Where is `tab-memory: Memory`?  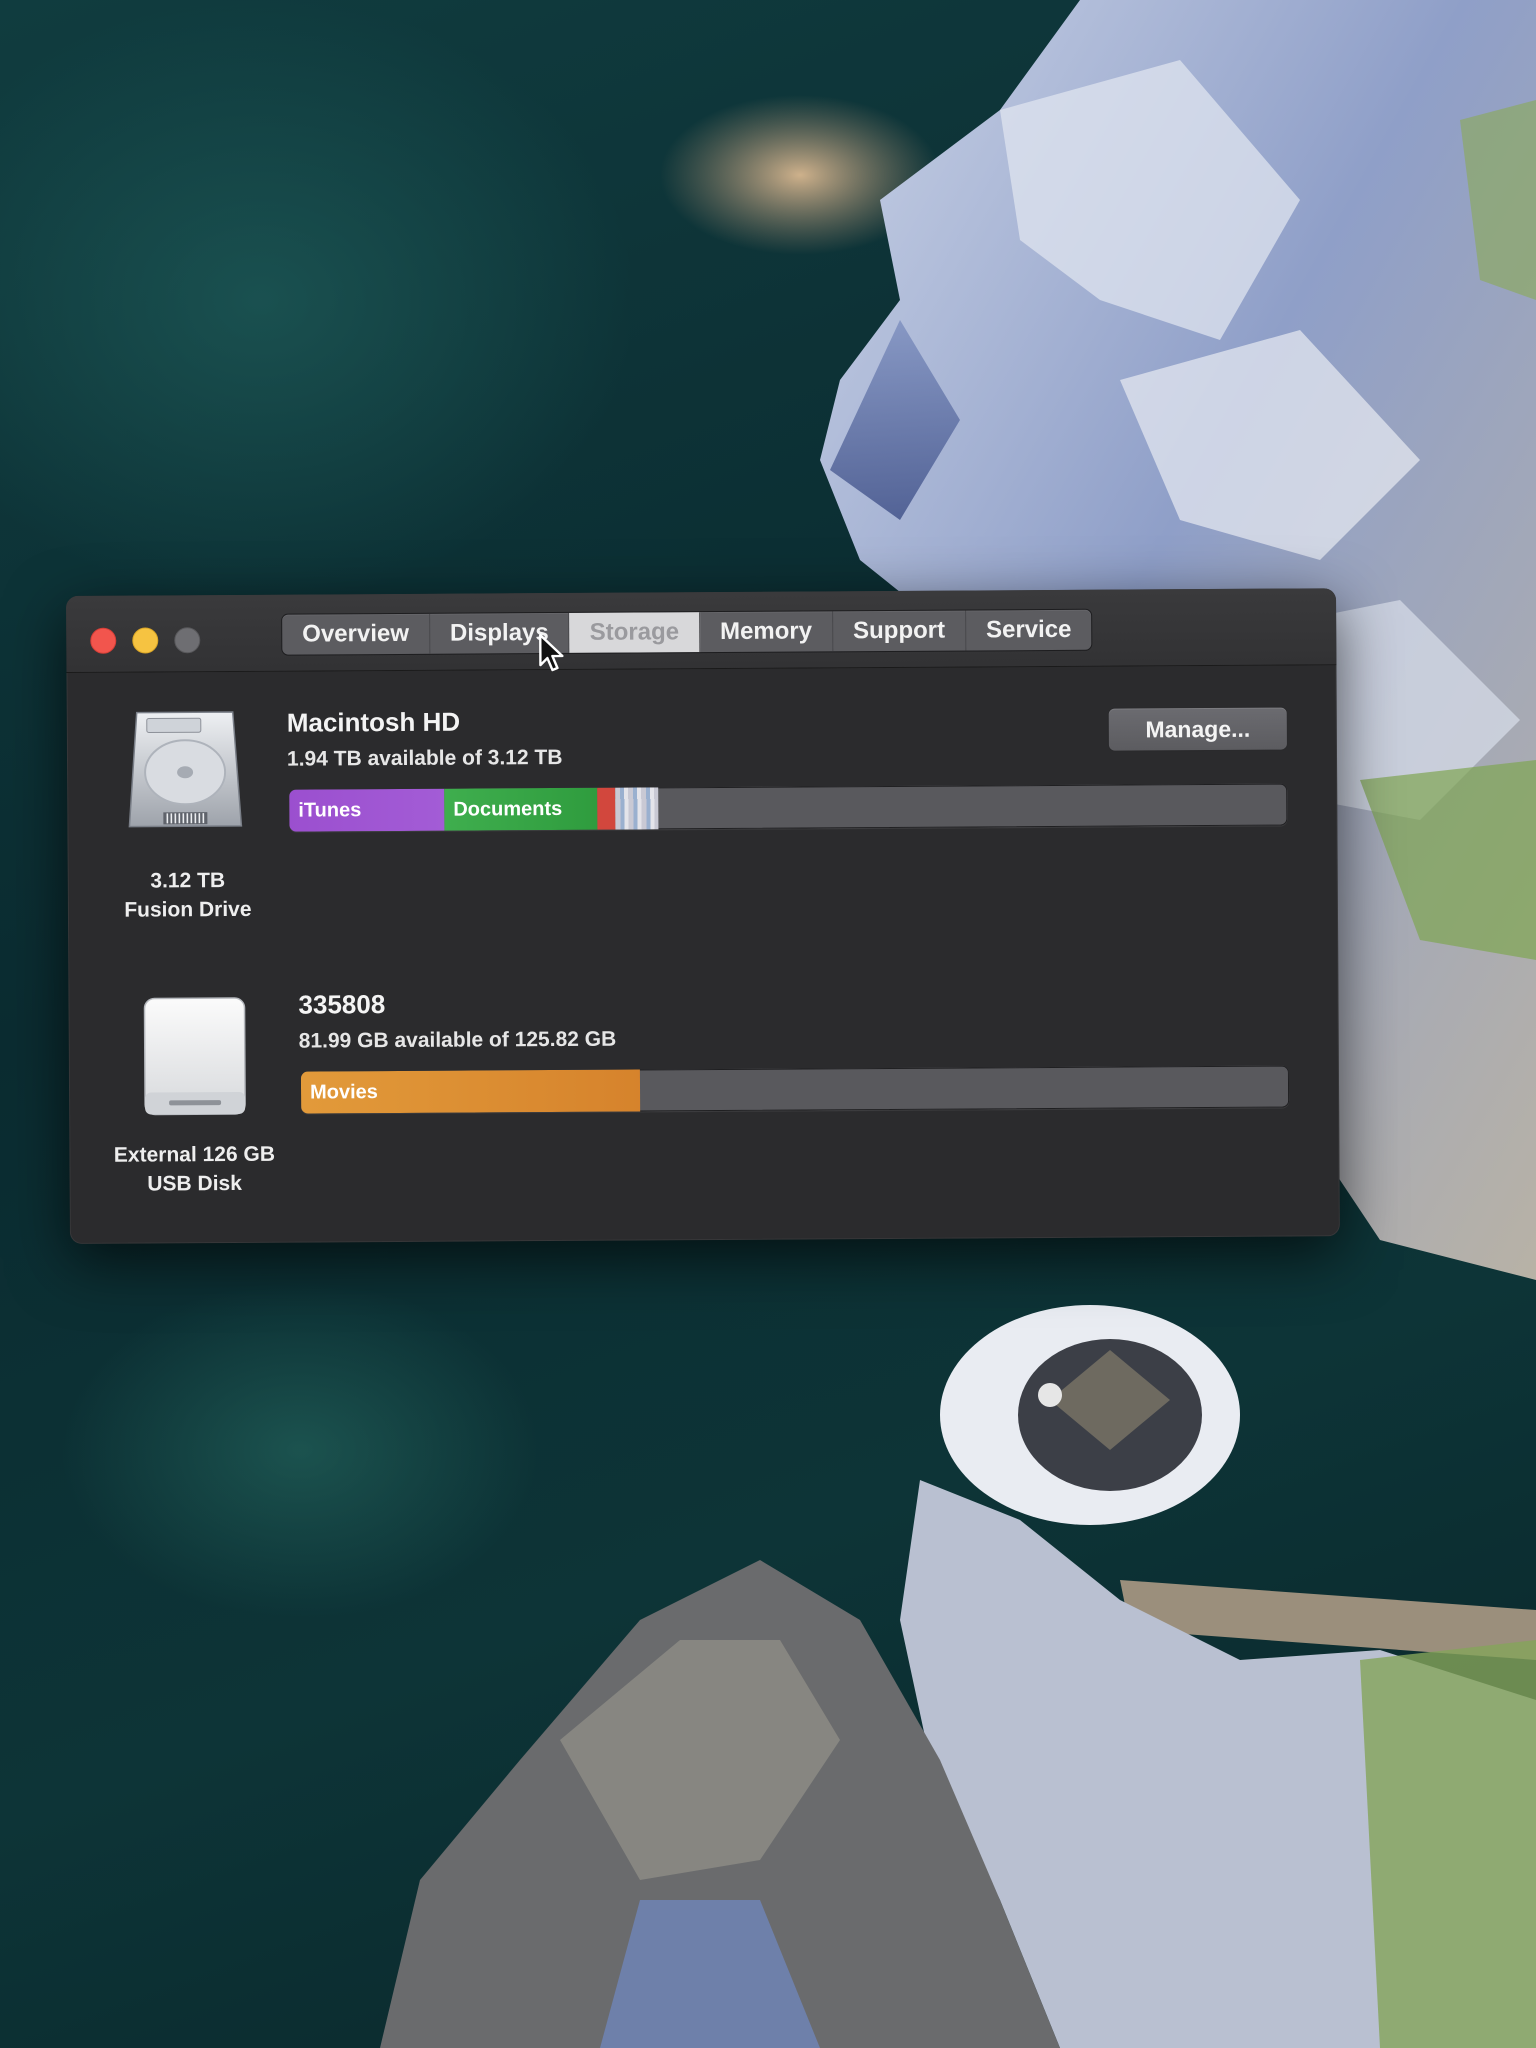 tab-memory: Memory is located at coordinates (766, 632).